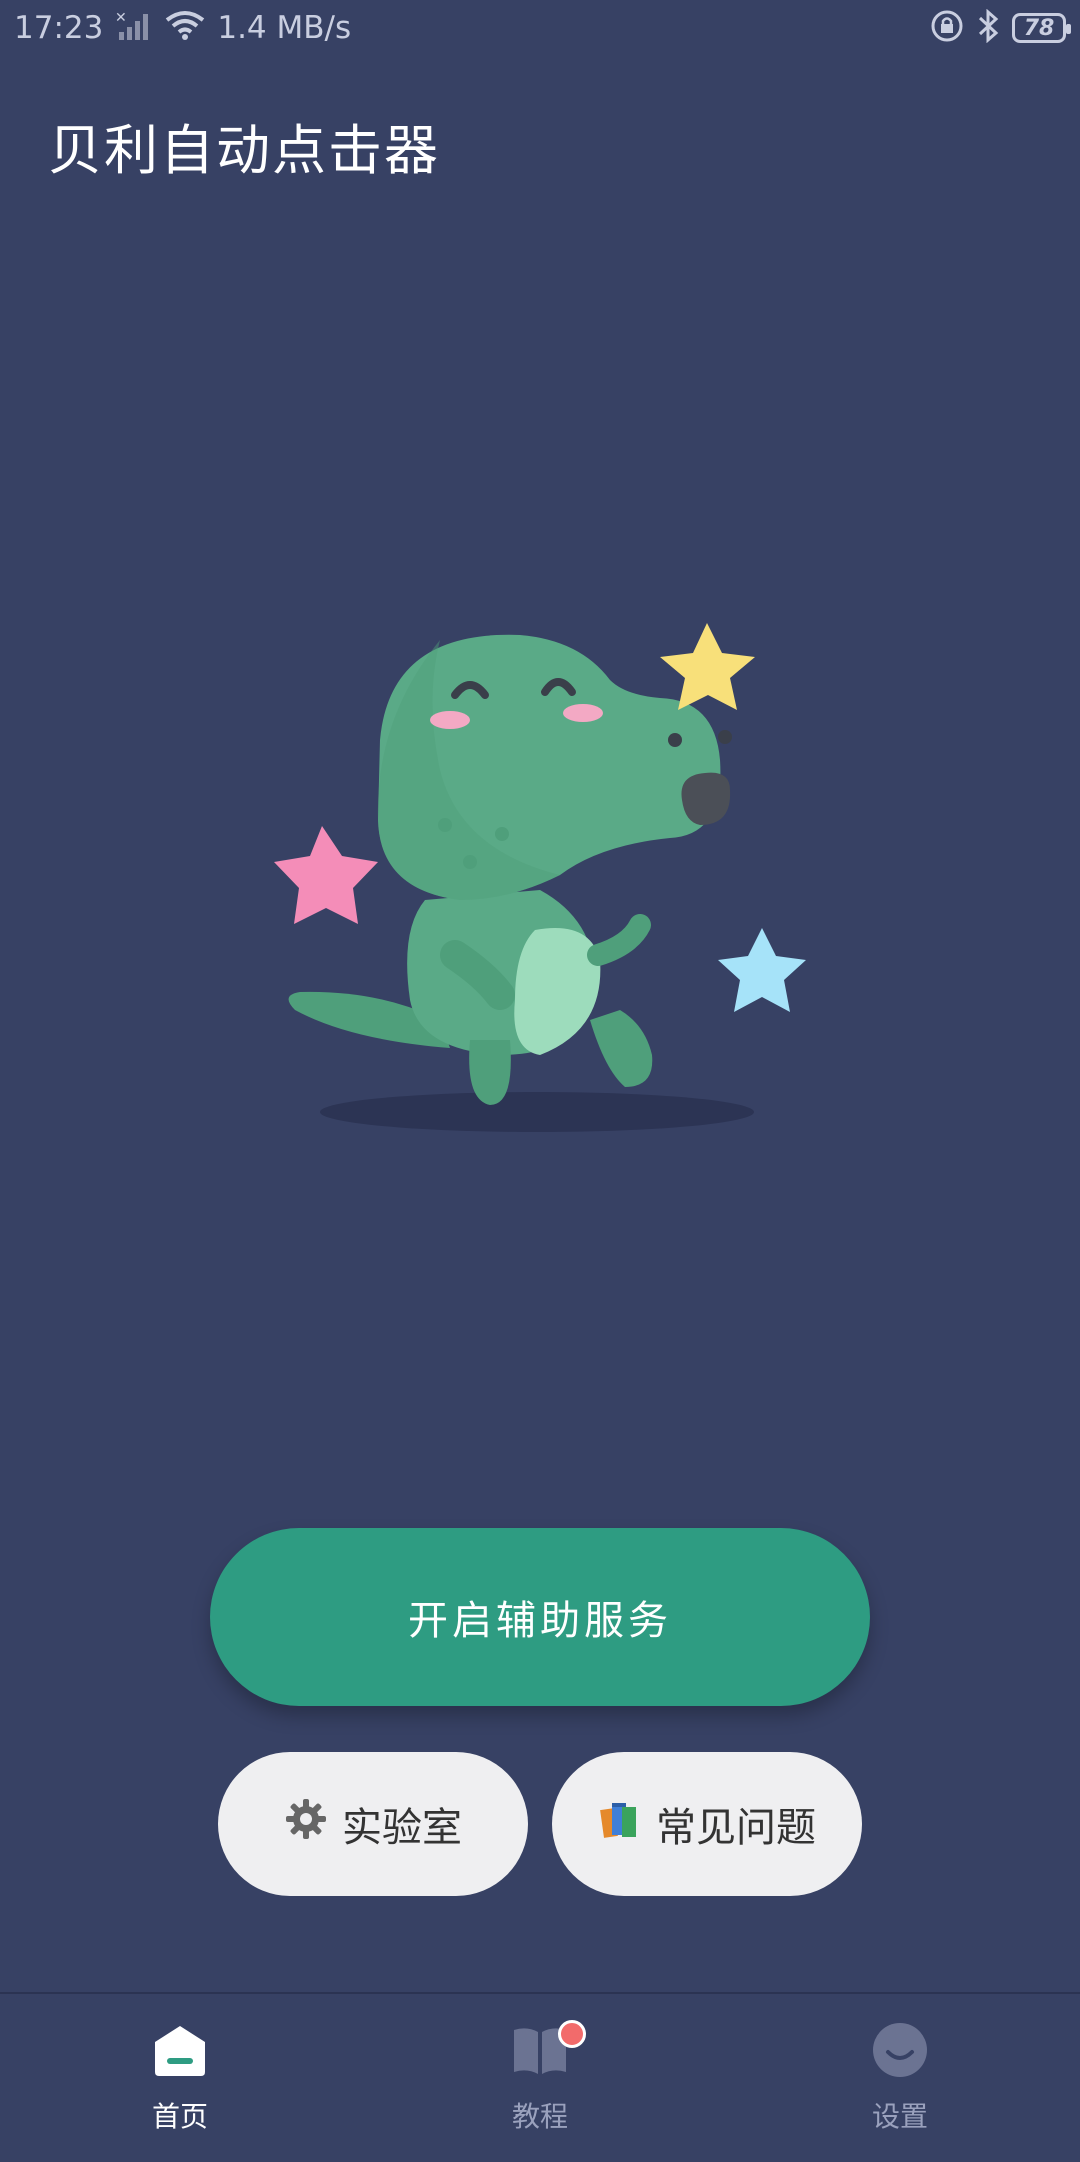 The width and height of the screenshot is (1080, 2162). Describe the element at coordinates (306, 1824) in the screenshot. I see `gear-icon` at that location.